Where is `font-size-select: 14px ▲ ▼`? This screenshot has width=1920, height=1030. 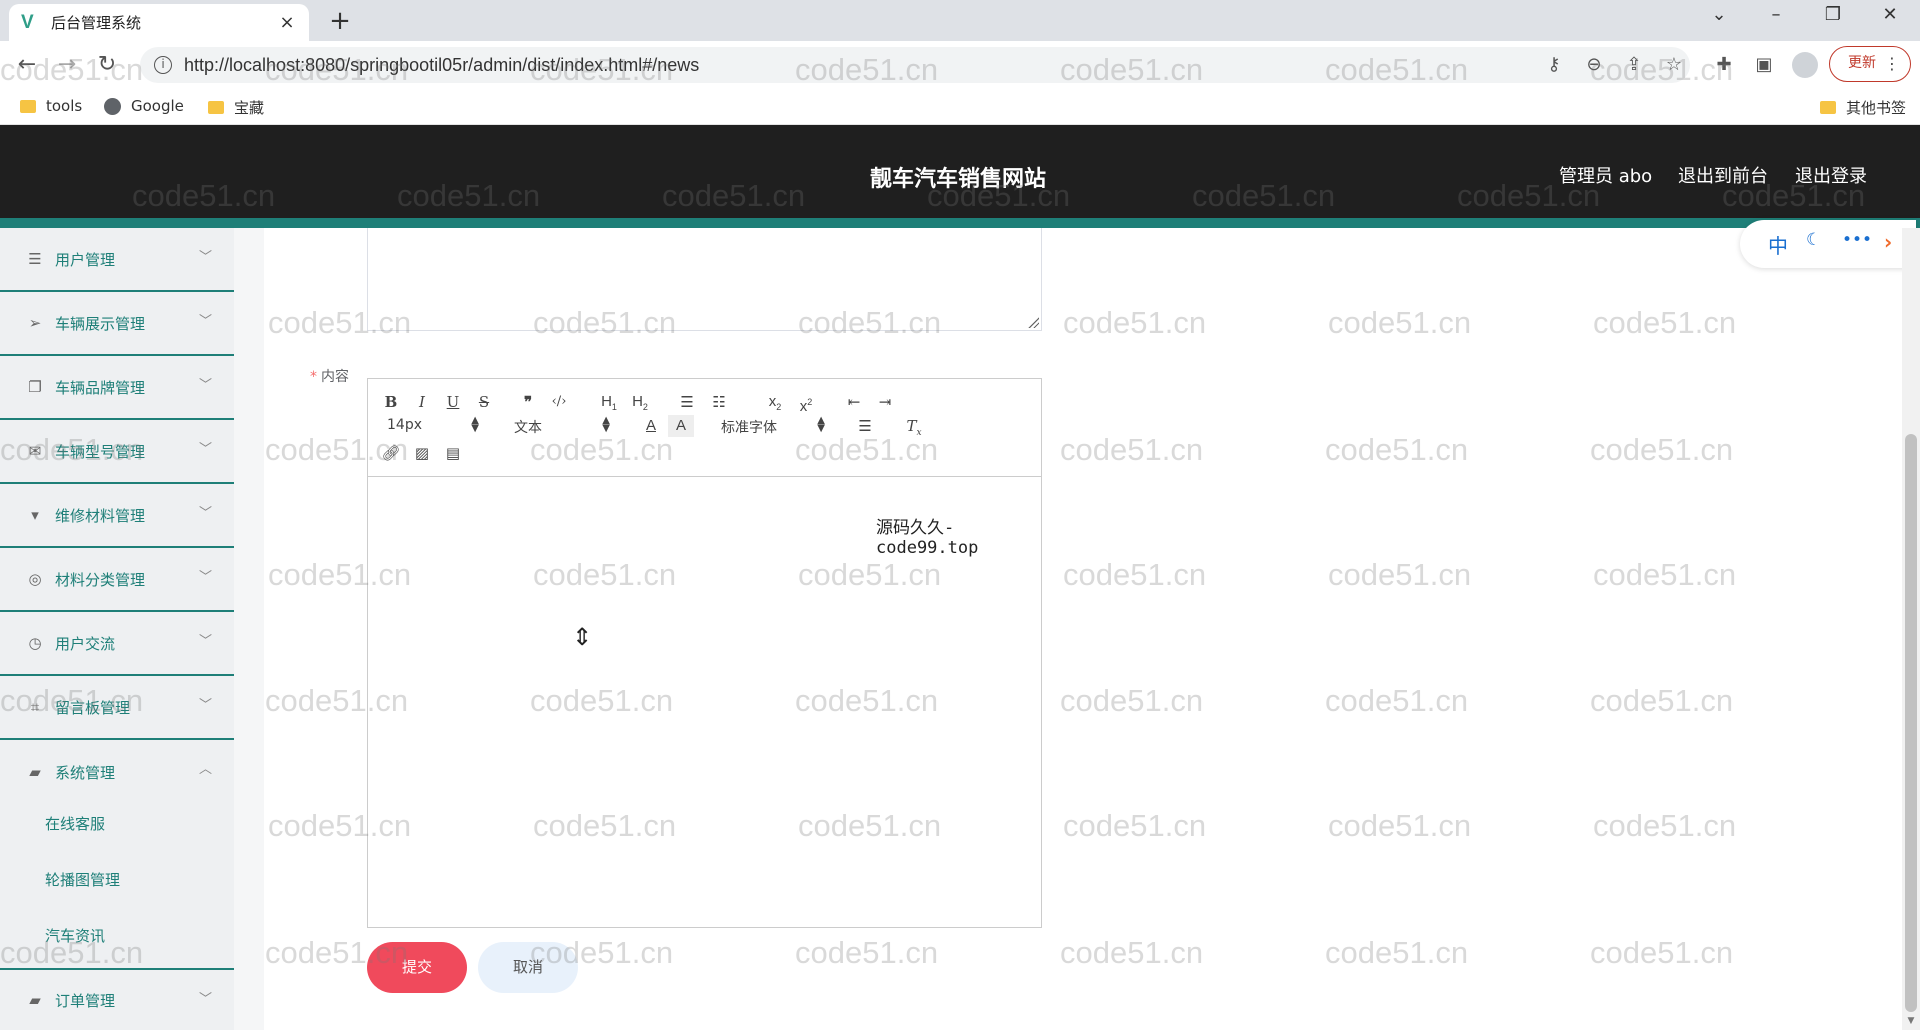 font-size-select: 14px ▲ ▼ is located at coordinates (433, 425).